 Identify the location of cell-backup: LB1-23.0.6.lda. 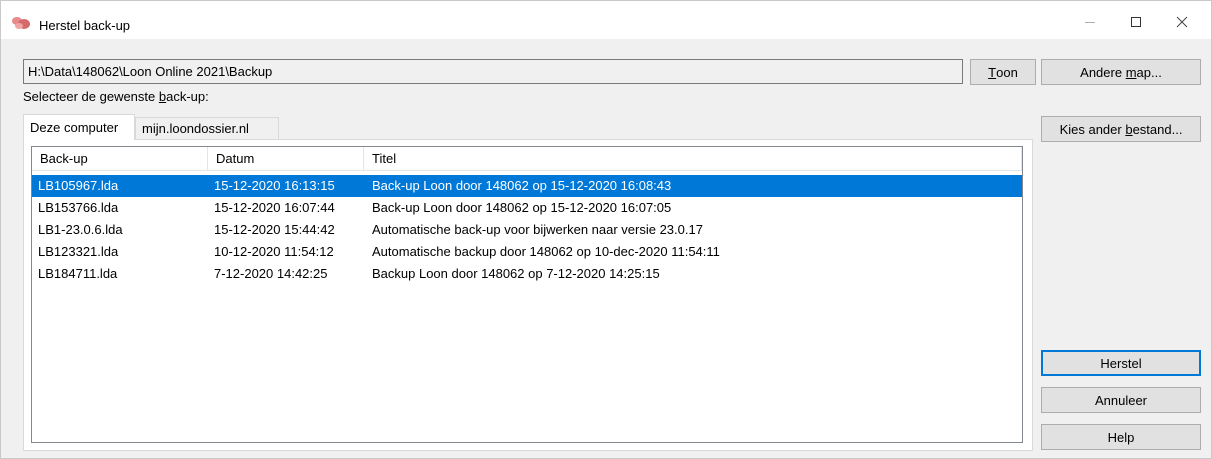
(80, 229).